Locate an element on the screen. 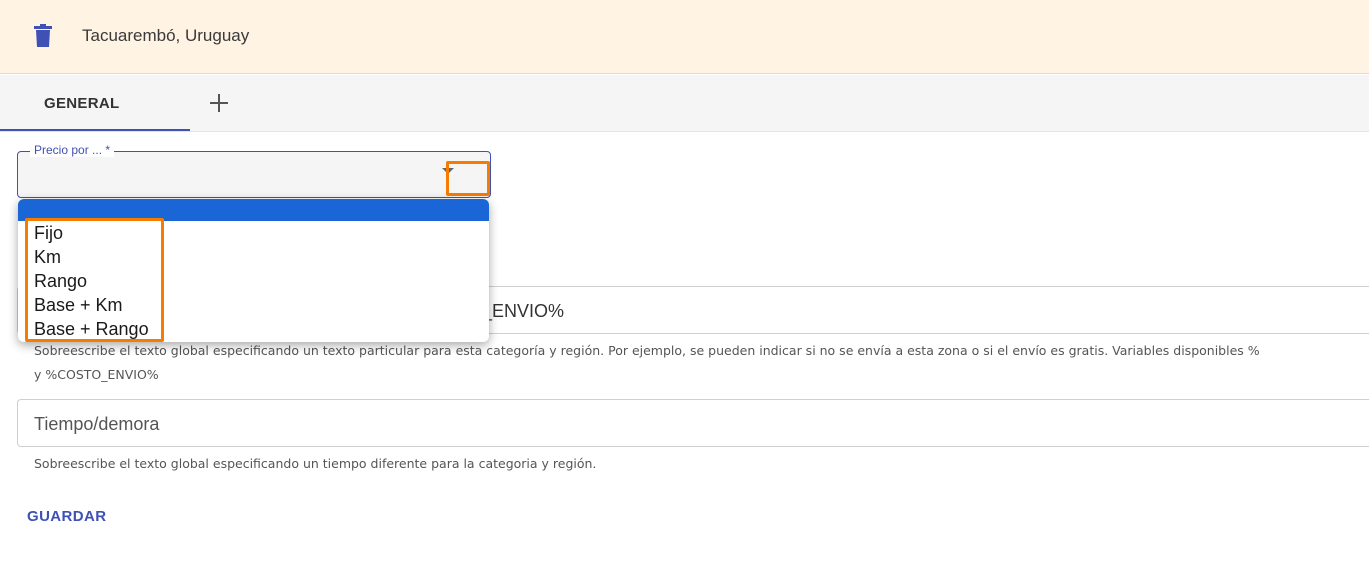  time-field-placeholder: Tiempo/demora is located at coordinates (97, 424).